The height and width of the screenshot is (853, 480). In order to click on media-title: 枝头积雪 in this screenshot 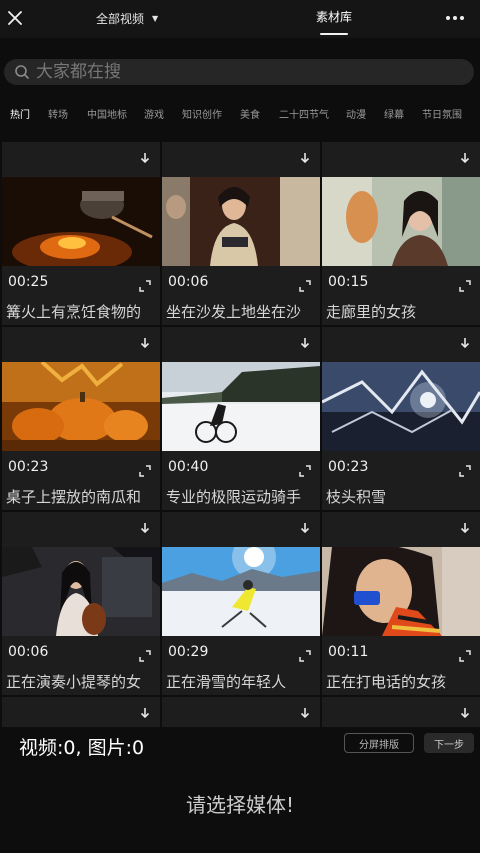, I will do `click(356, 497)`.